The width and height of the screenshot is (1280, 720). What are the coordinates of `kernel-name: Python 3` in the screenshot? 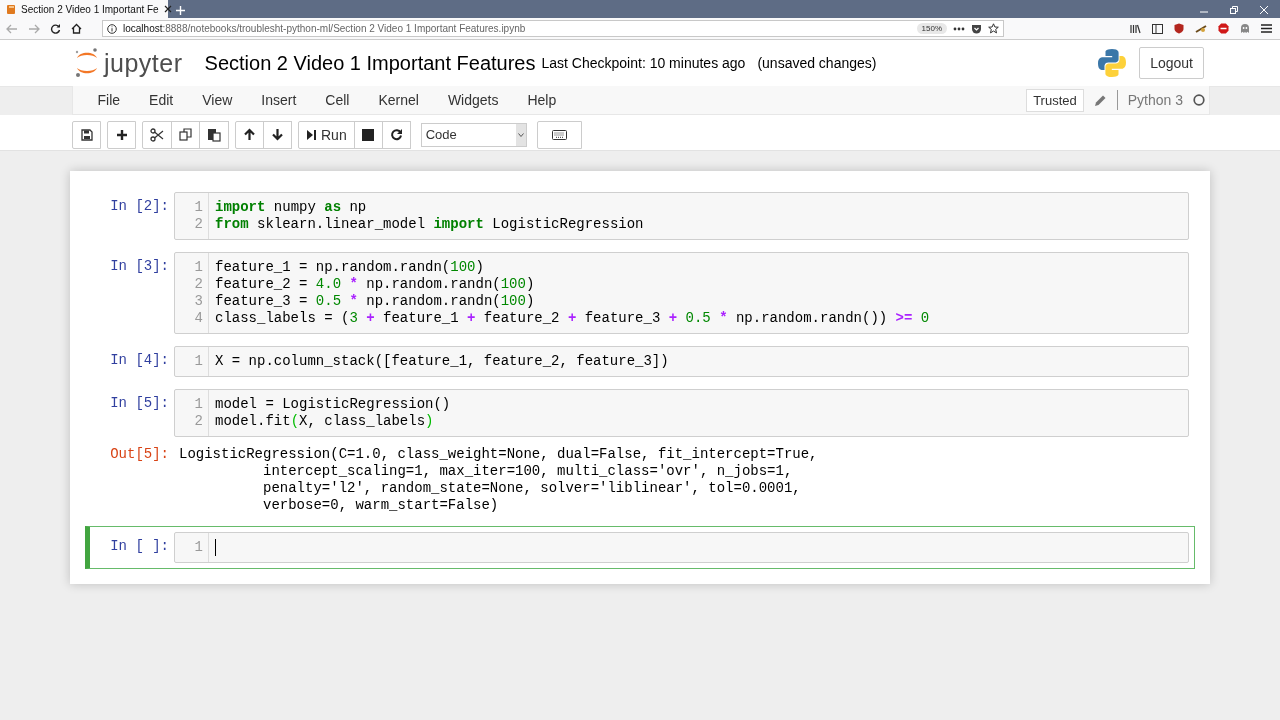 It's located at (1155, 100).